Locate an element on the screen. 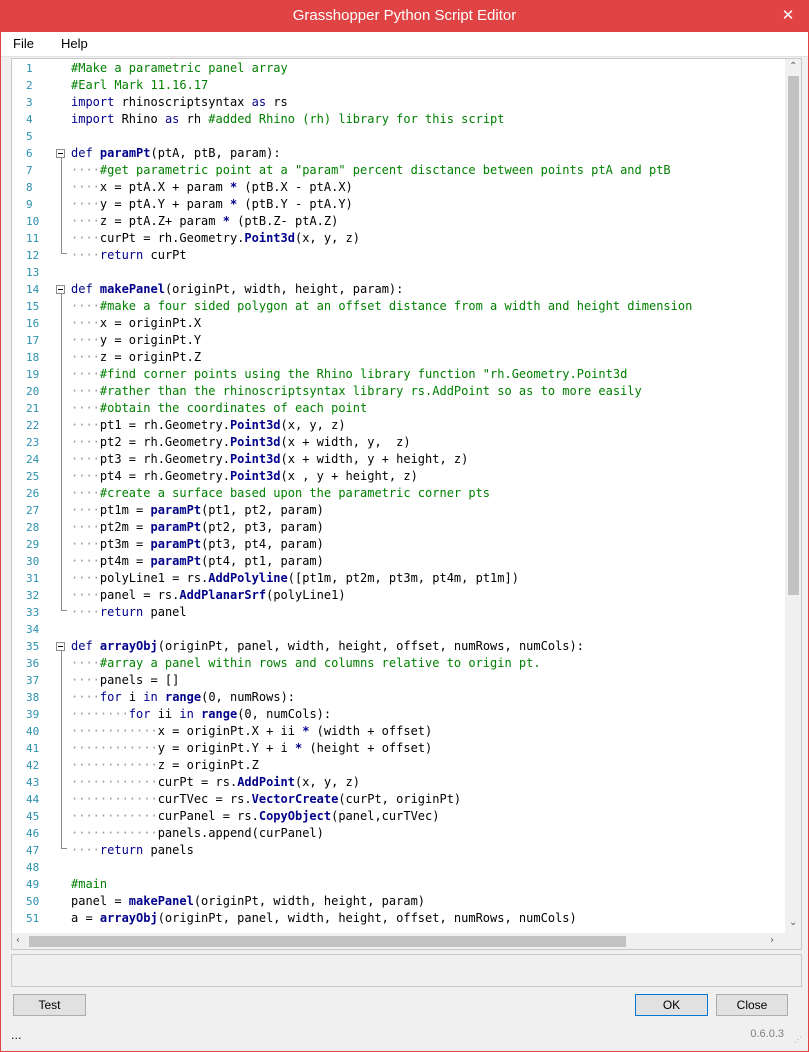 The height and width of the screenshot is (1052, 809). code-line-text: #Earl Mark 11.16.17 is located at coordinates (140, 85).